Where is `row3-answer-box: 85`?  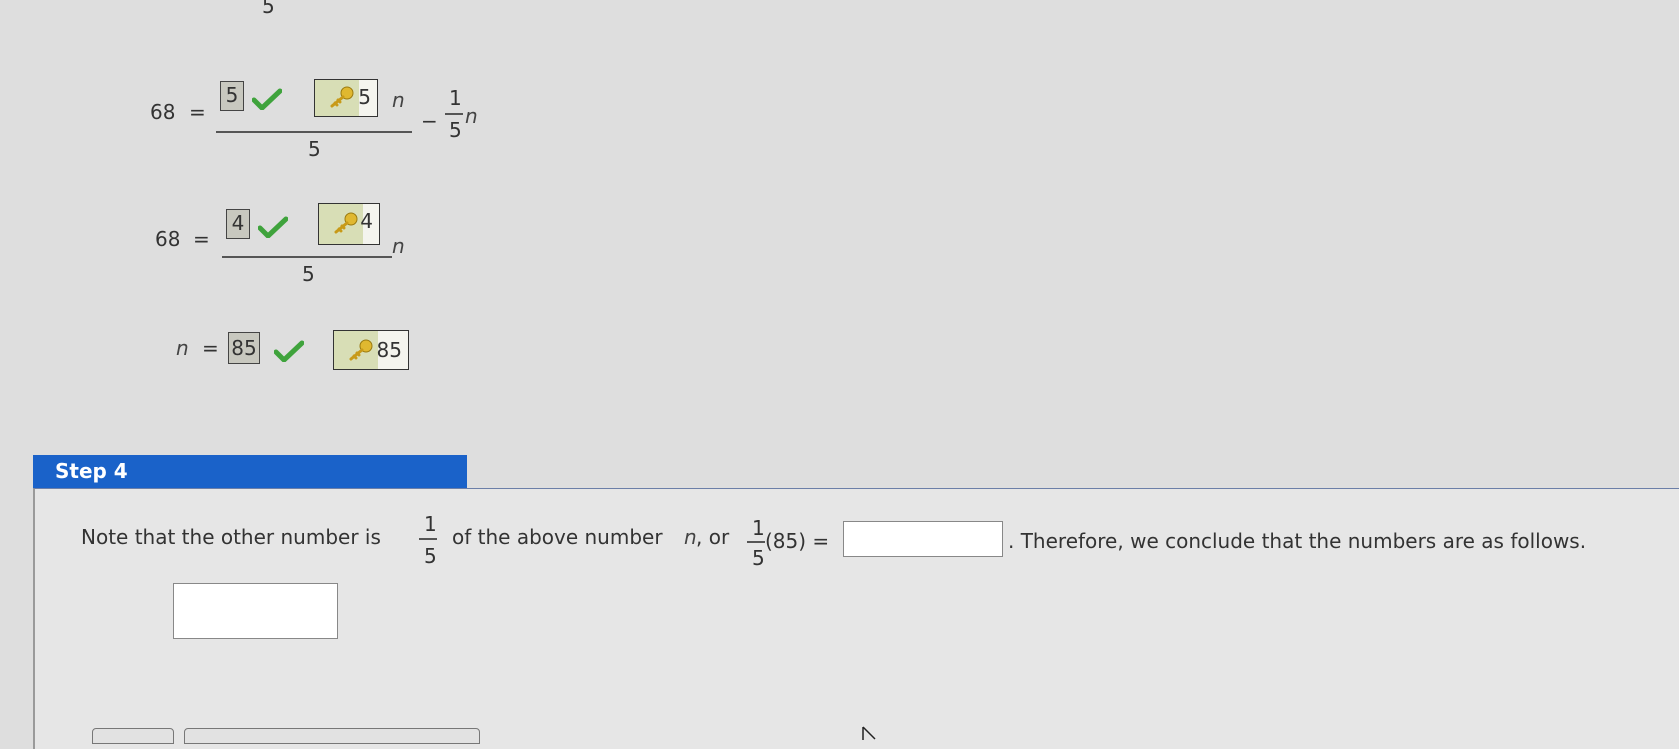 row3-answer-box: 85 is located at coordinates (244, 348).